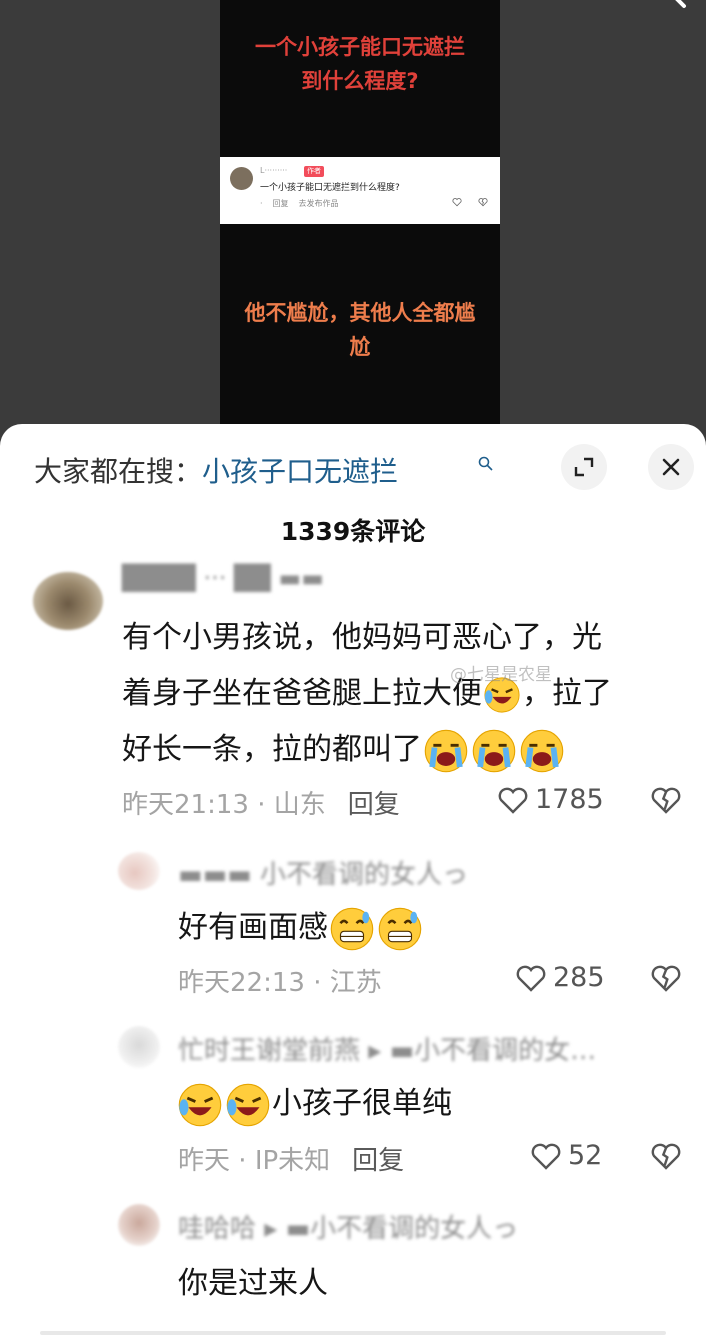 The width and height of the screenshot is (706, 1338). What do you see at coordinates (362, 637) in the screenshot?
I see `comment-text: 有个小男孩说，他妈妈可恶心了，光` at bounding box center [362, 637].